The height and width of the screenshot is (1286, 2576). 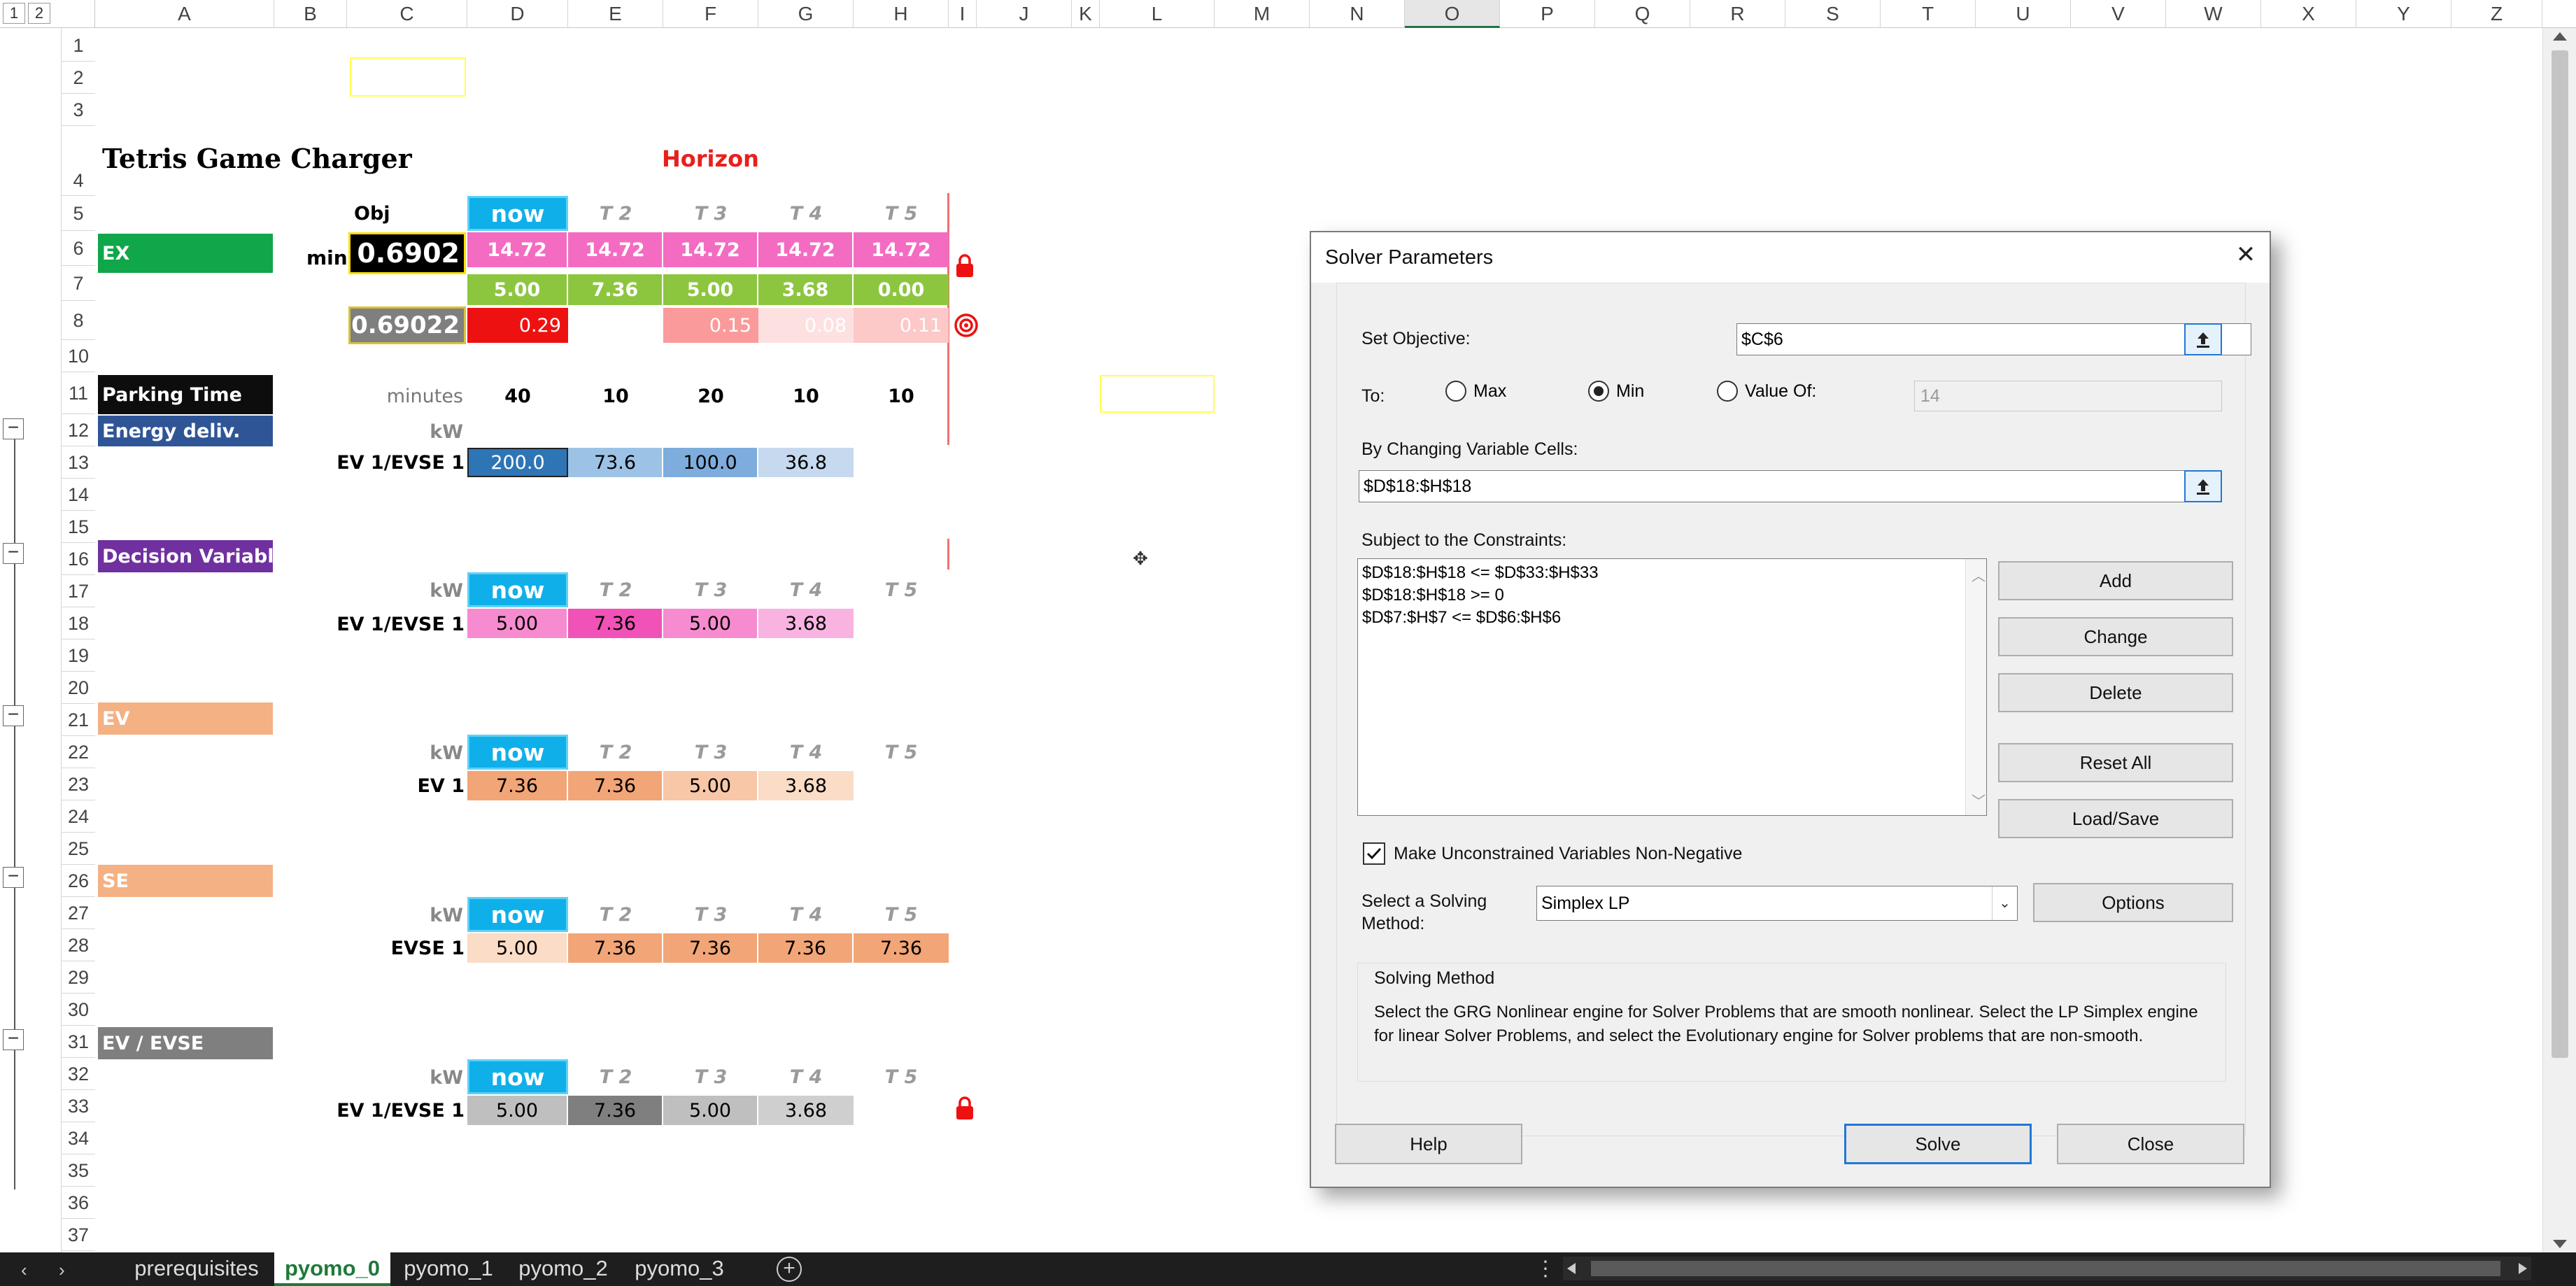 What do you see at coordinates (710, 249) in the screenshot?
I see `ex-r6-t3: 14.72` at bounding box center [710, 249].